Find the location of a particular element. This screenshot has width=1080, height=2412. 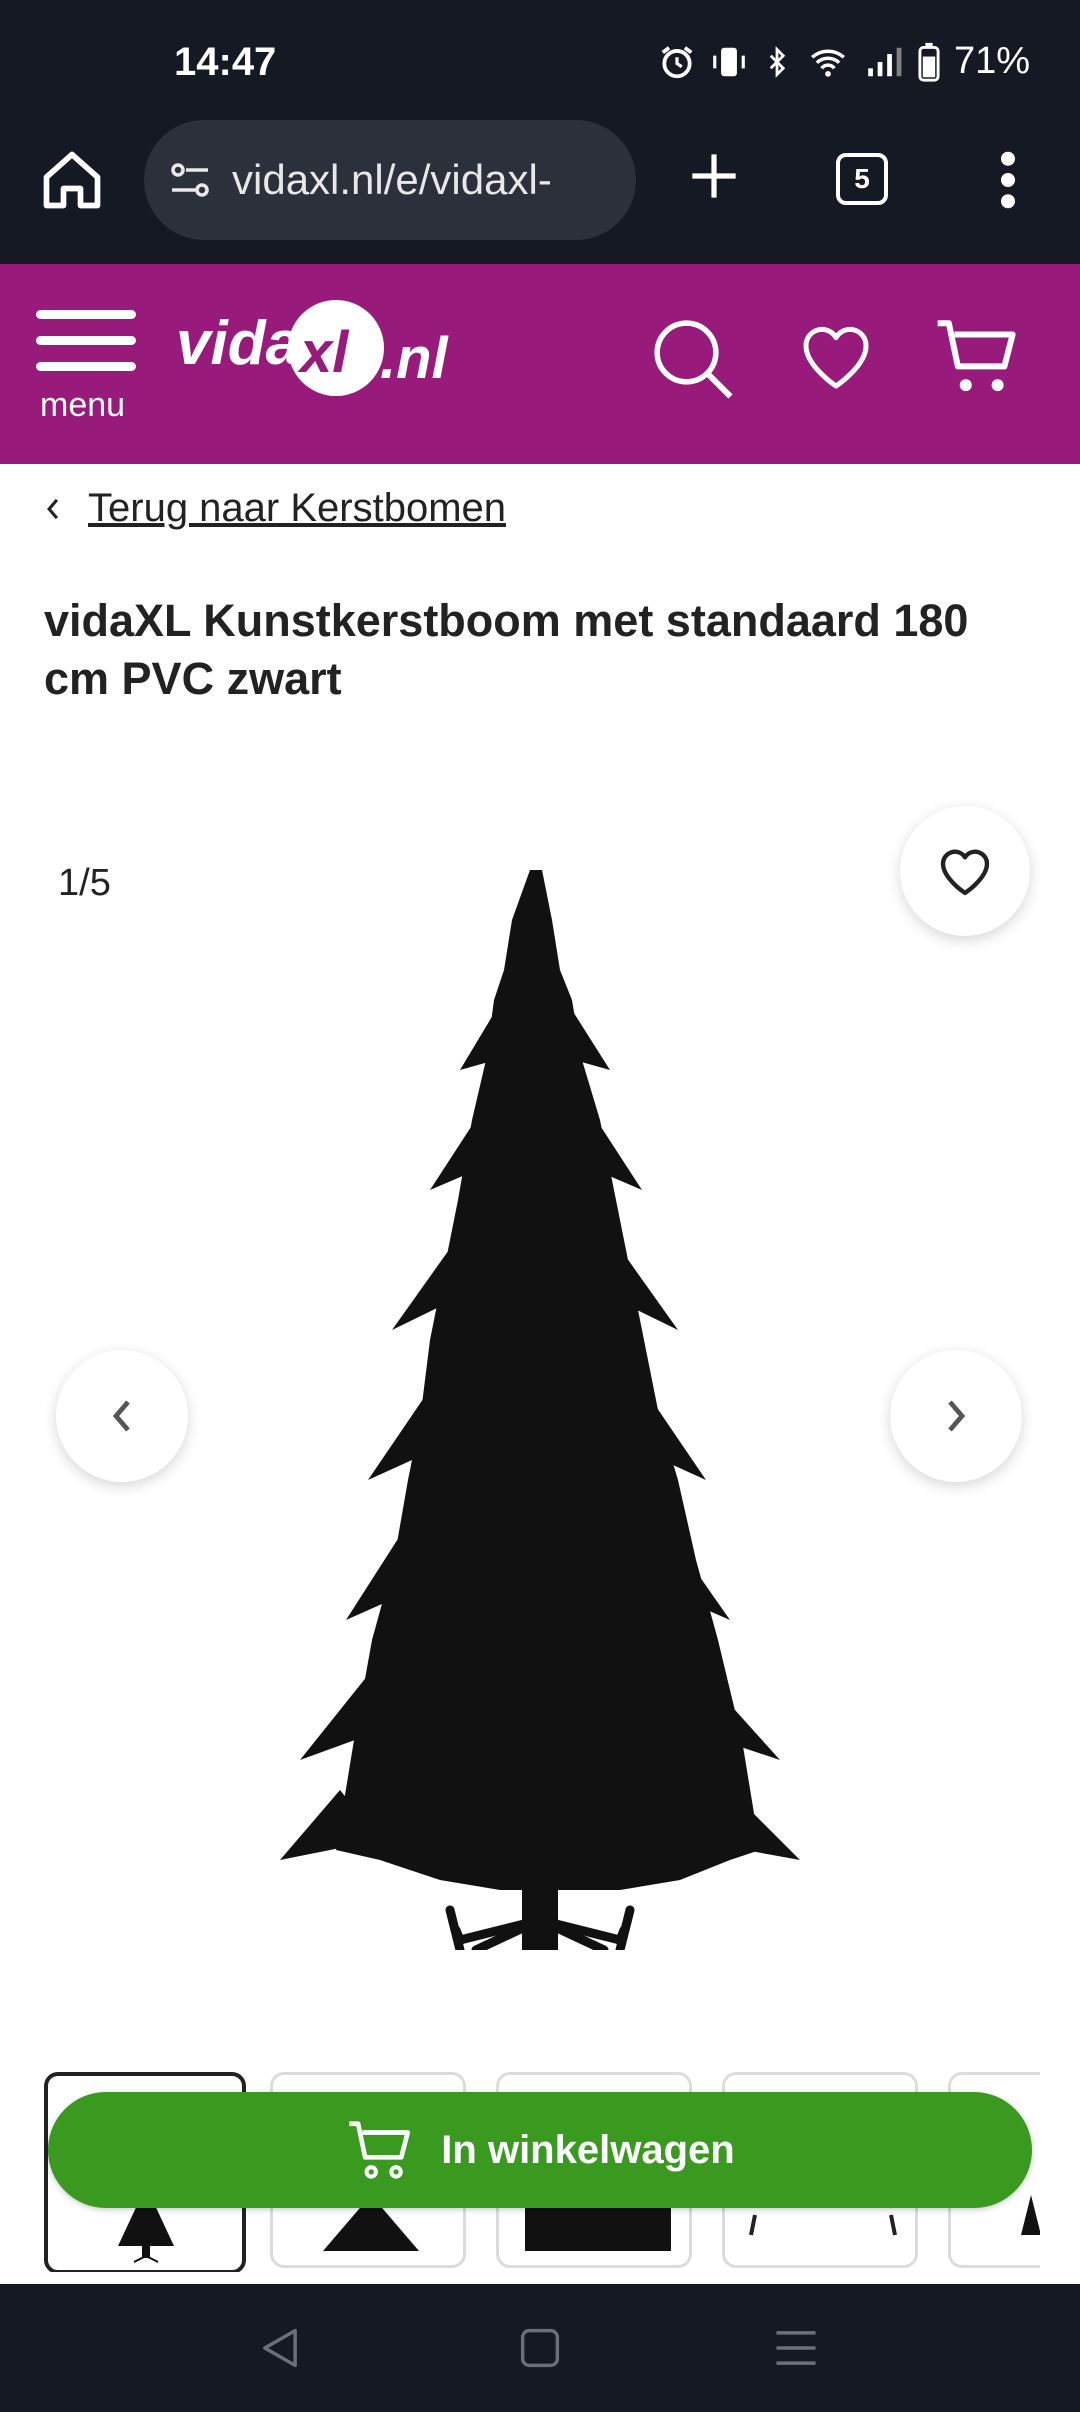

search-icon is located at coordinates (692, 358).